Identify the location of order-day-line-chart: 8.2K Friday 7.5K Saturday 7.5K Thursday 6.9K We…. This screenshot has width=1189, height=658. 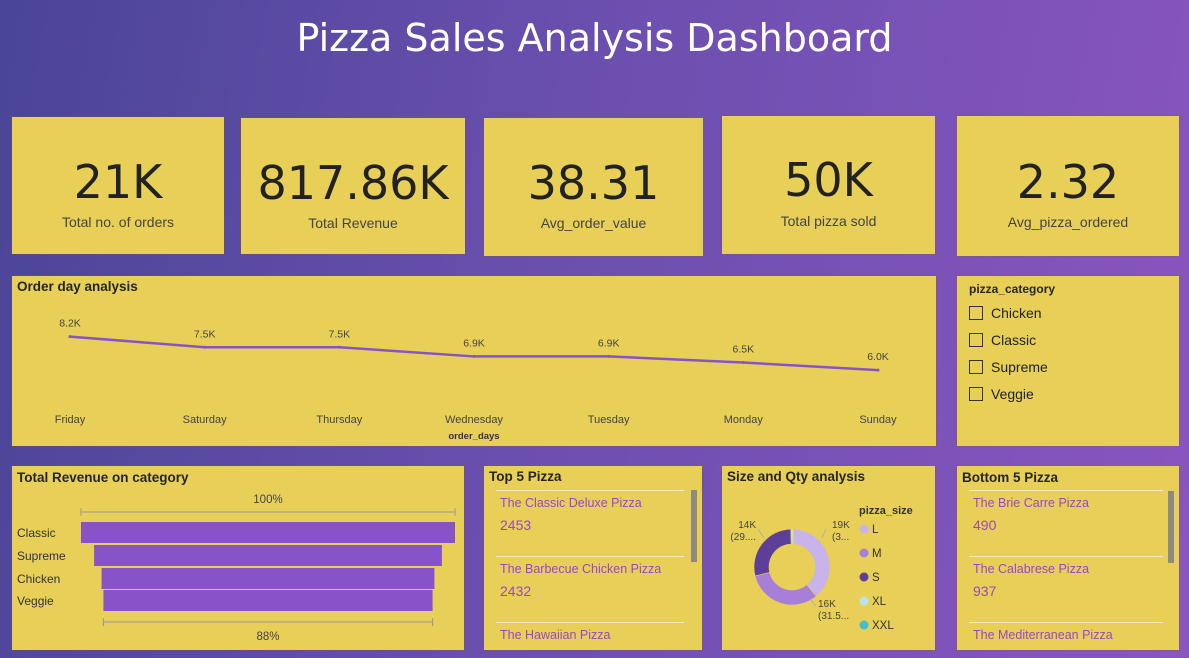
(476, 380).